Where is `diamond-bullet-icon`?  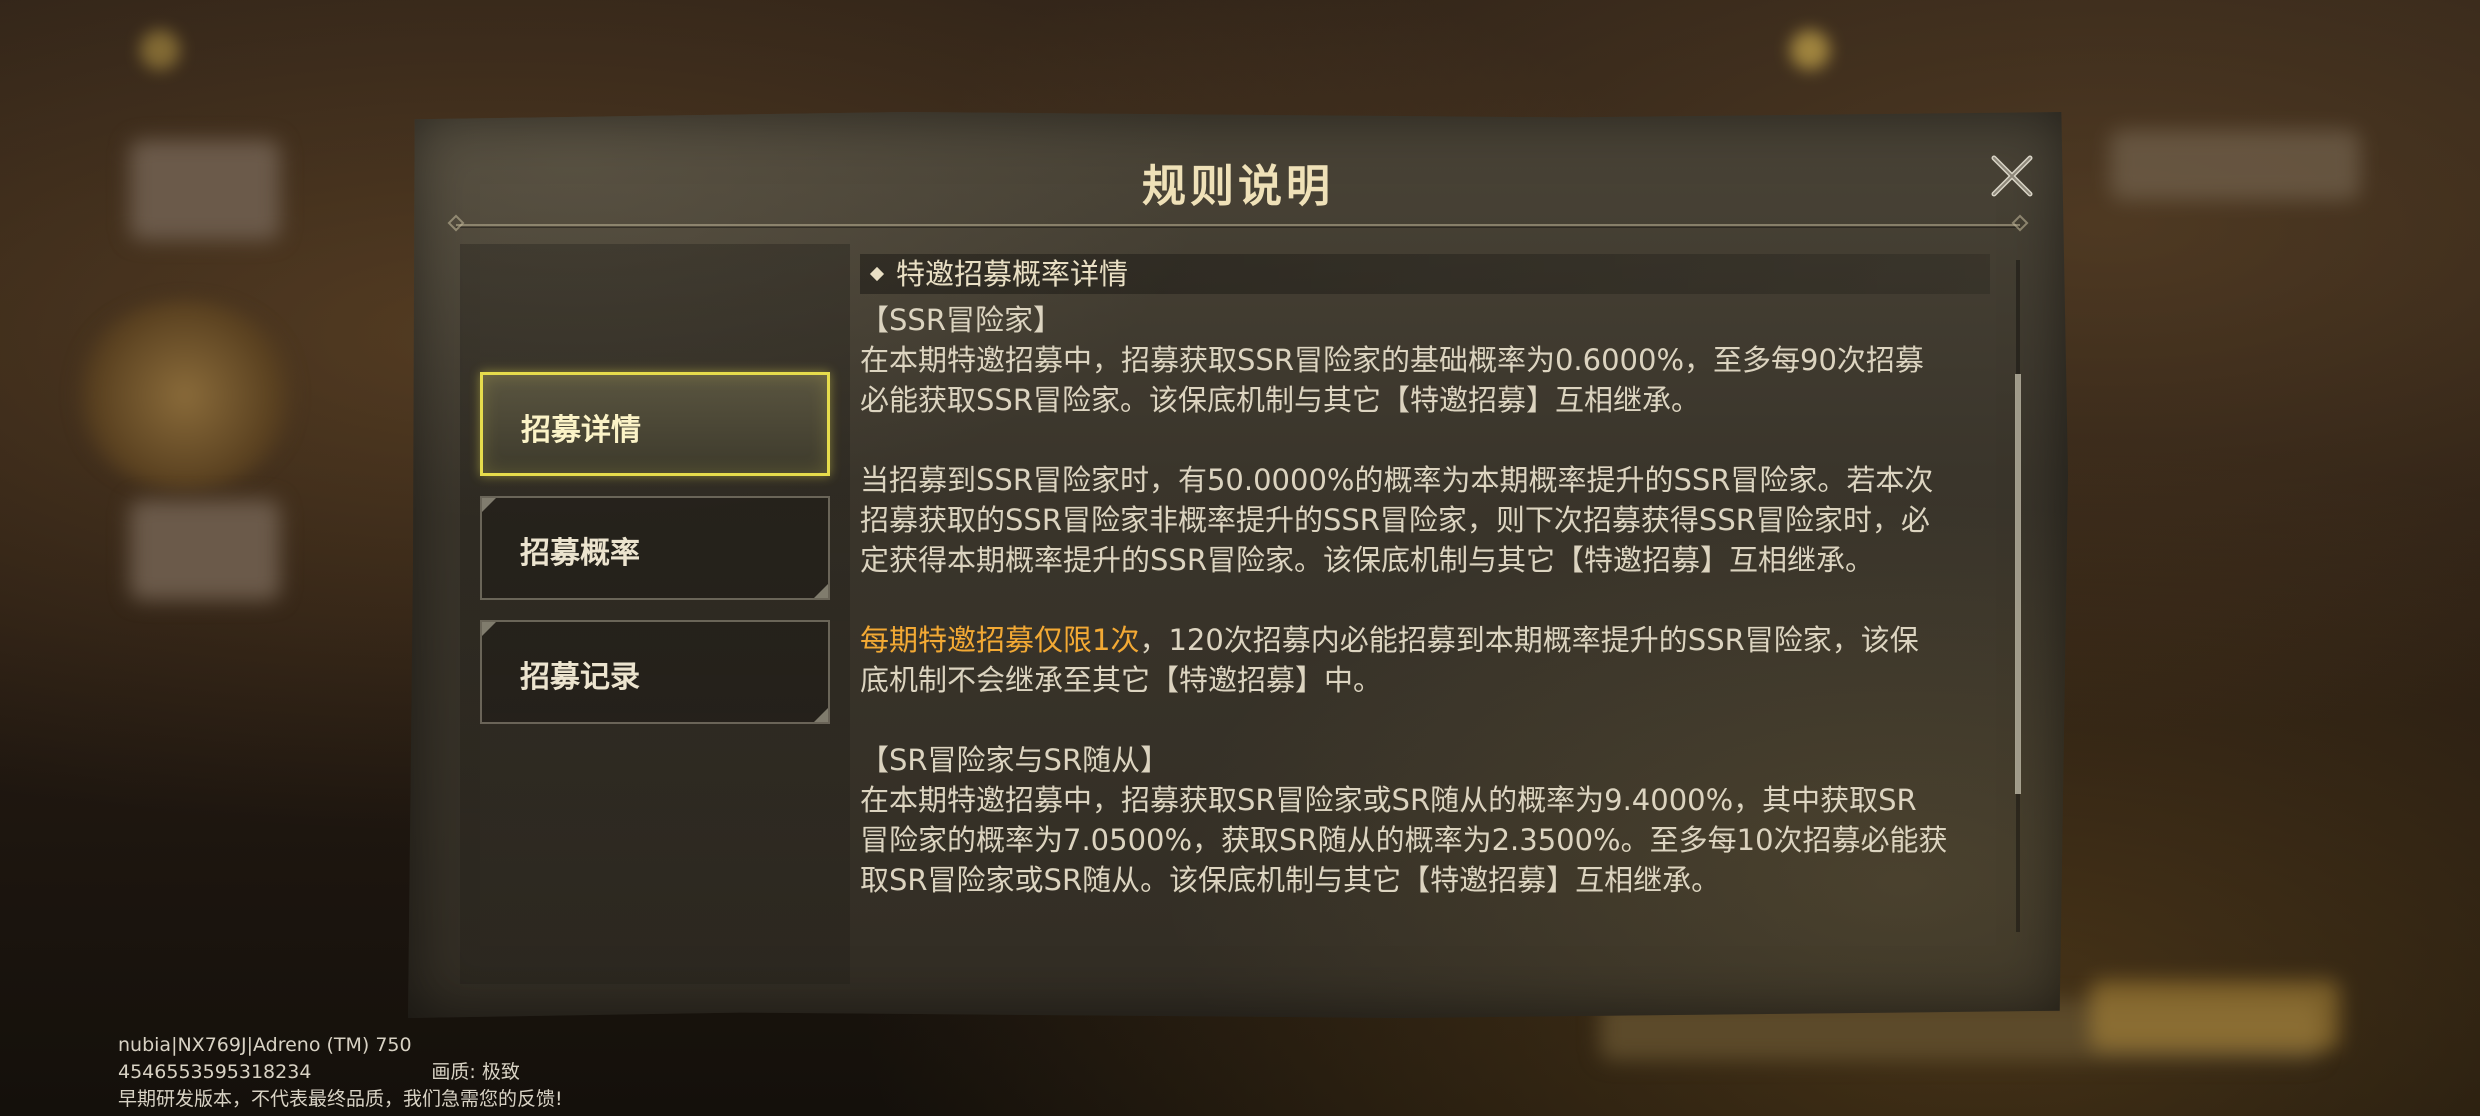
diamond-bullet-icon is located at coordinates (877, 274).